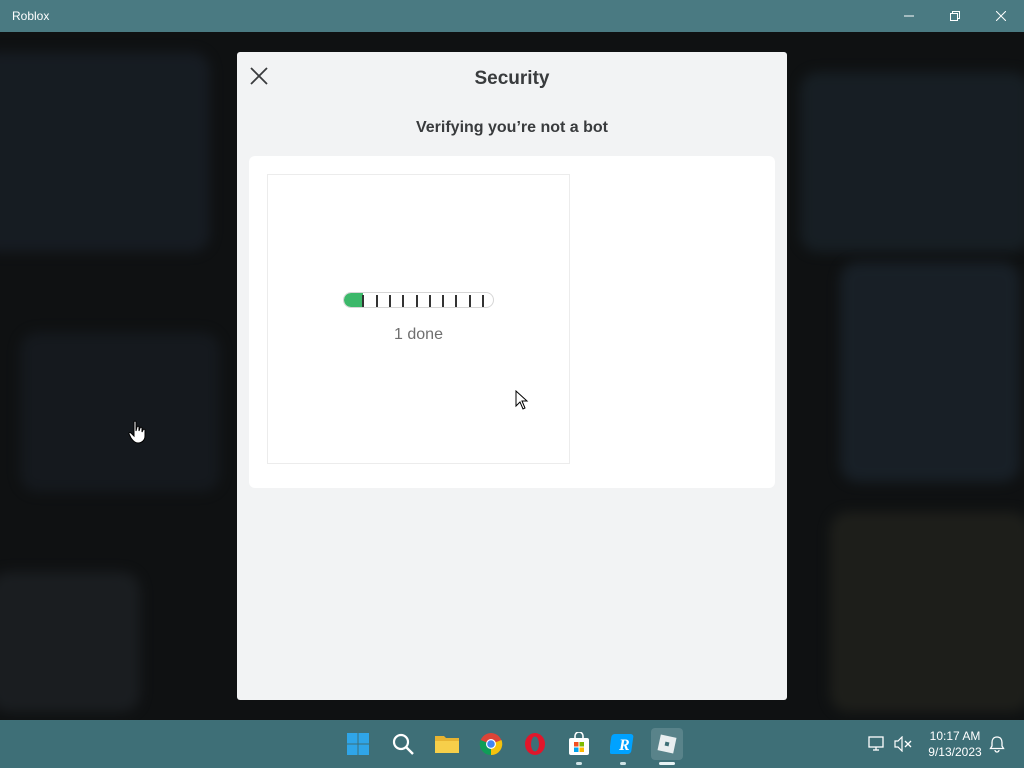  I want to click on opera-icon, so click(535, 744).